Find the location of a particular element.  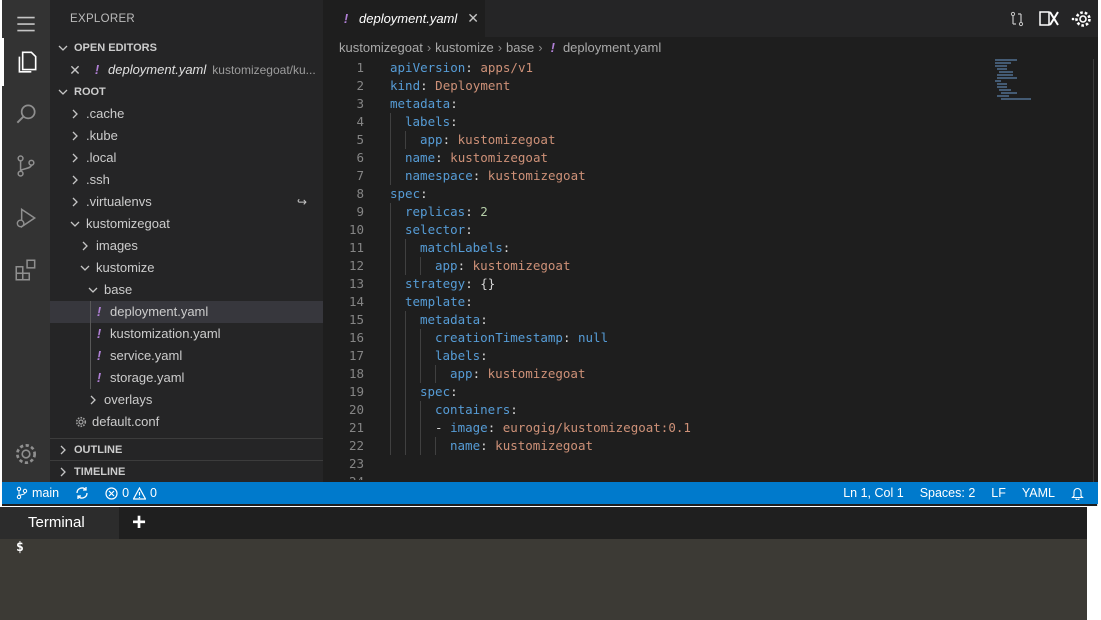

run-debug-icon is located at coordinates (26, 218).